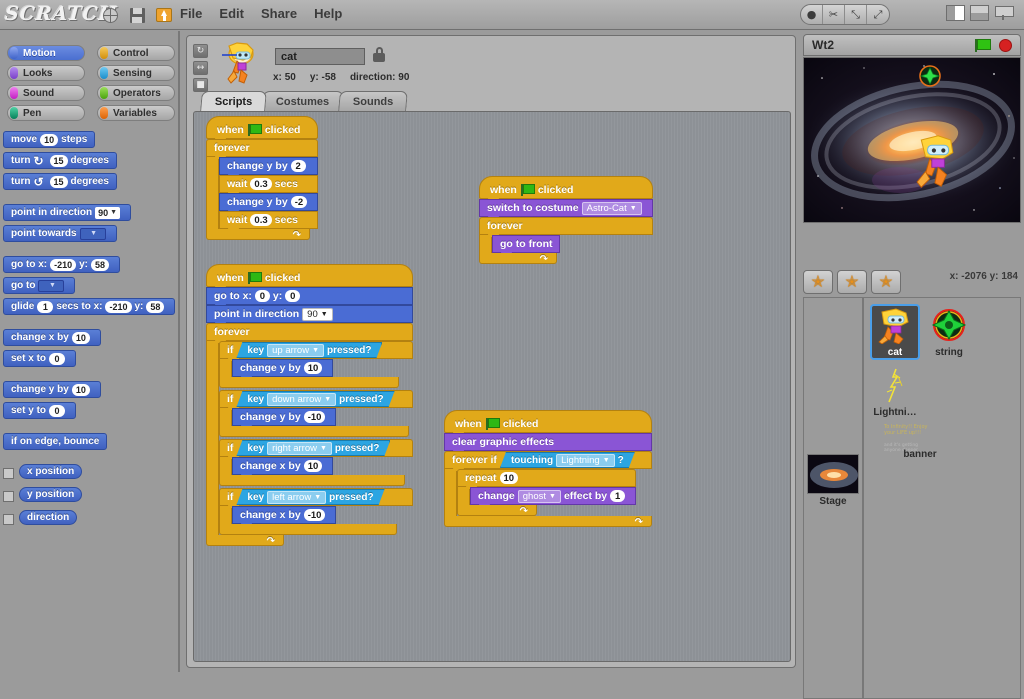 Image resolution: width=1024 pixels, height=699 pixels. Describe the element at coordinates (509, 478) in the screenshot. I see `repeat-count-input: 10` at that location.